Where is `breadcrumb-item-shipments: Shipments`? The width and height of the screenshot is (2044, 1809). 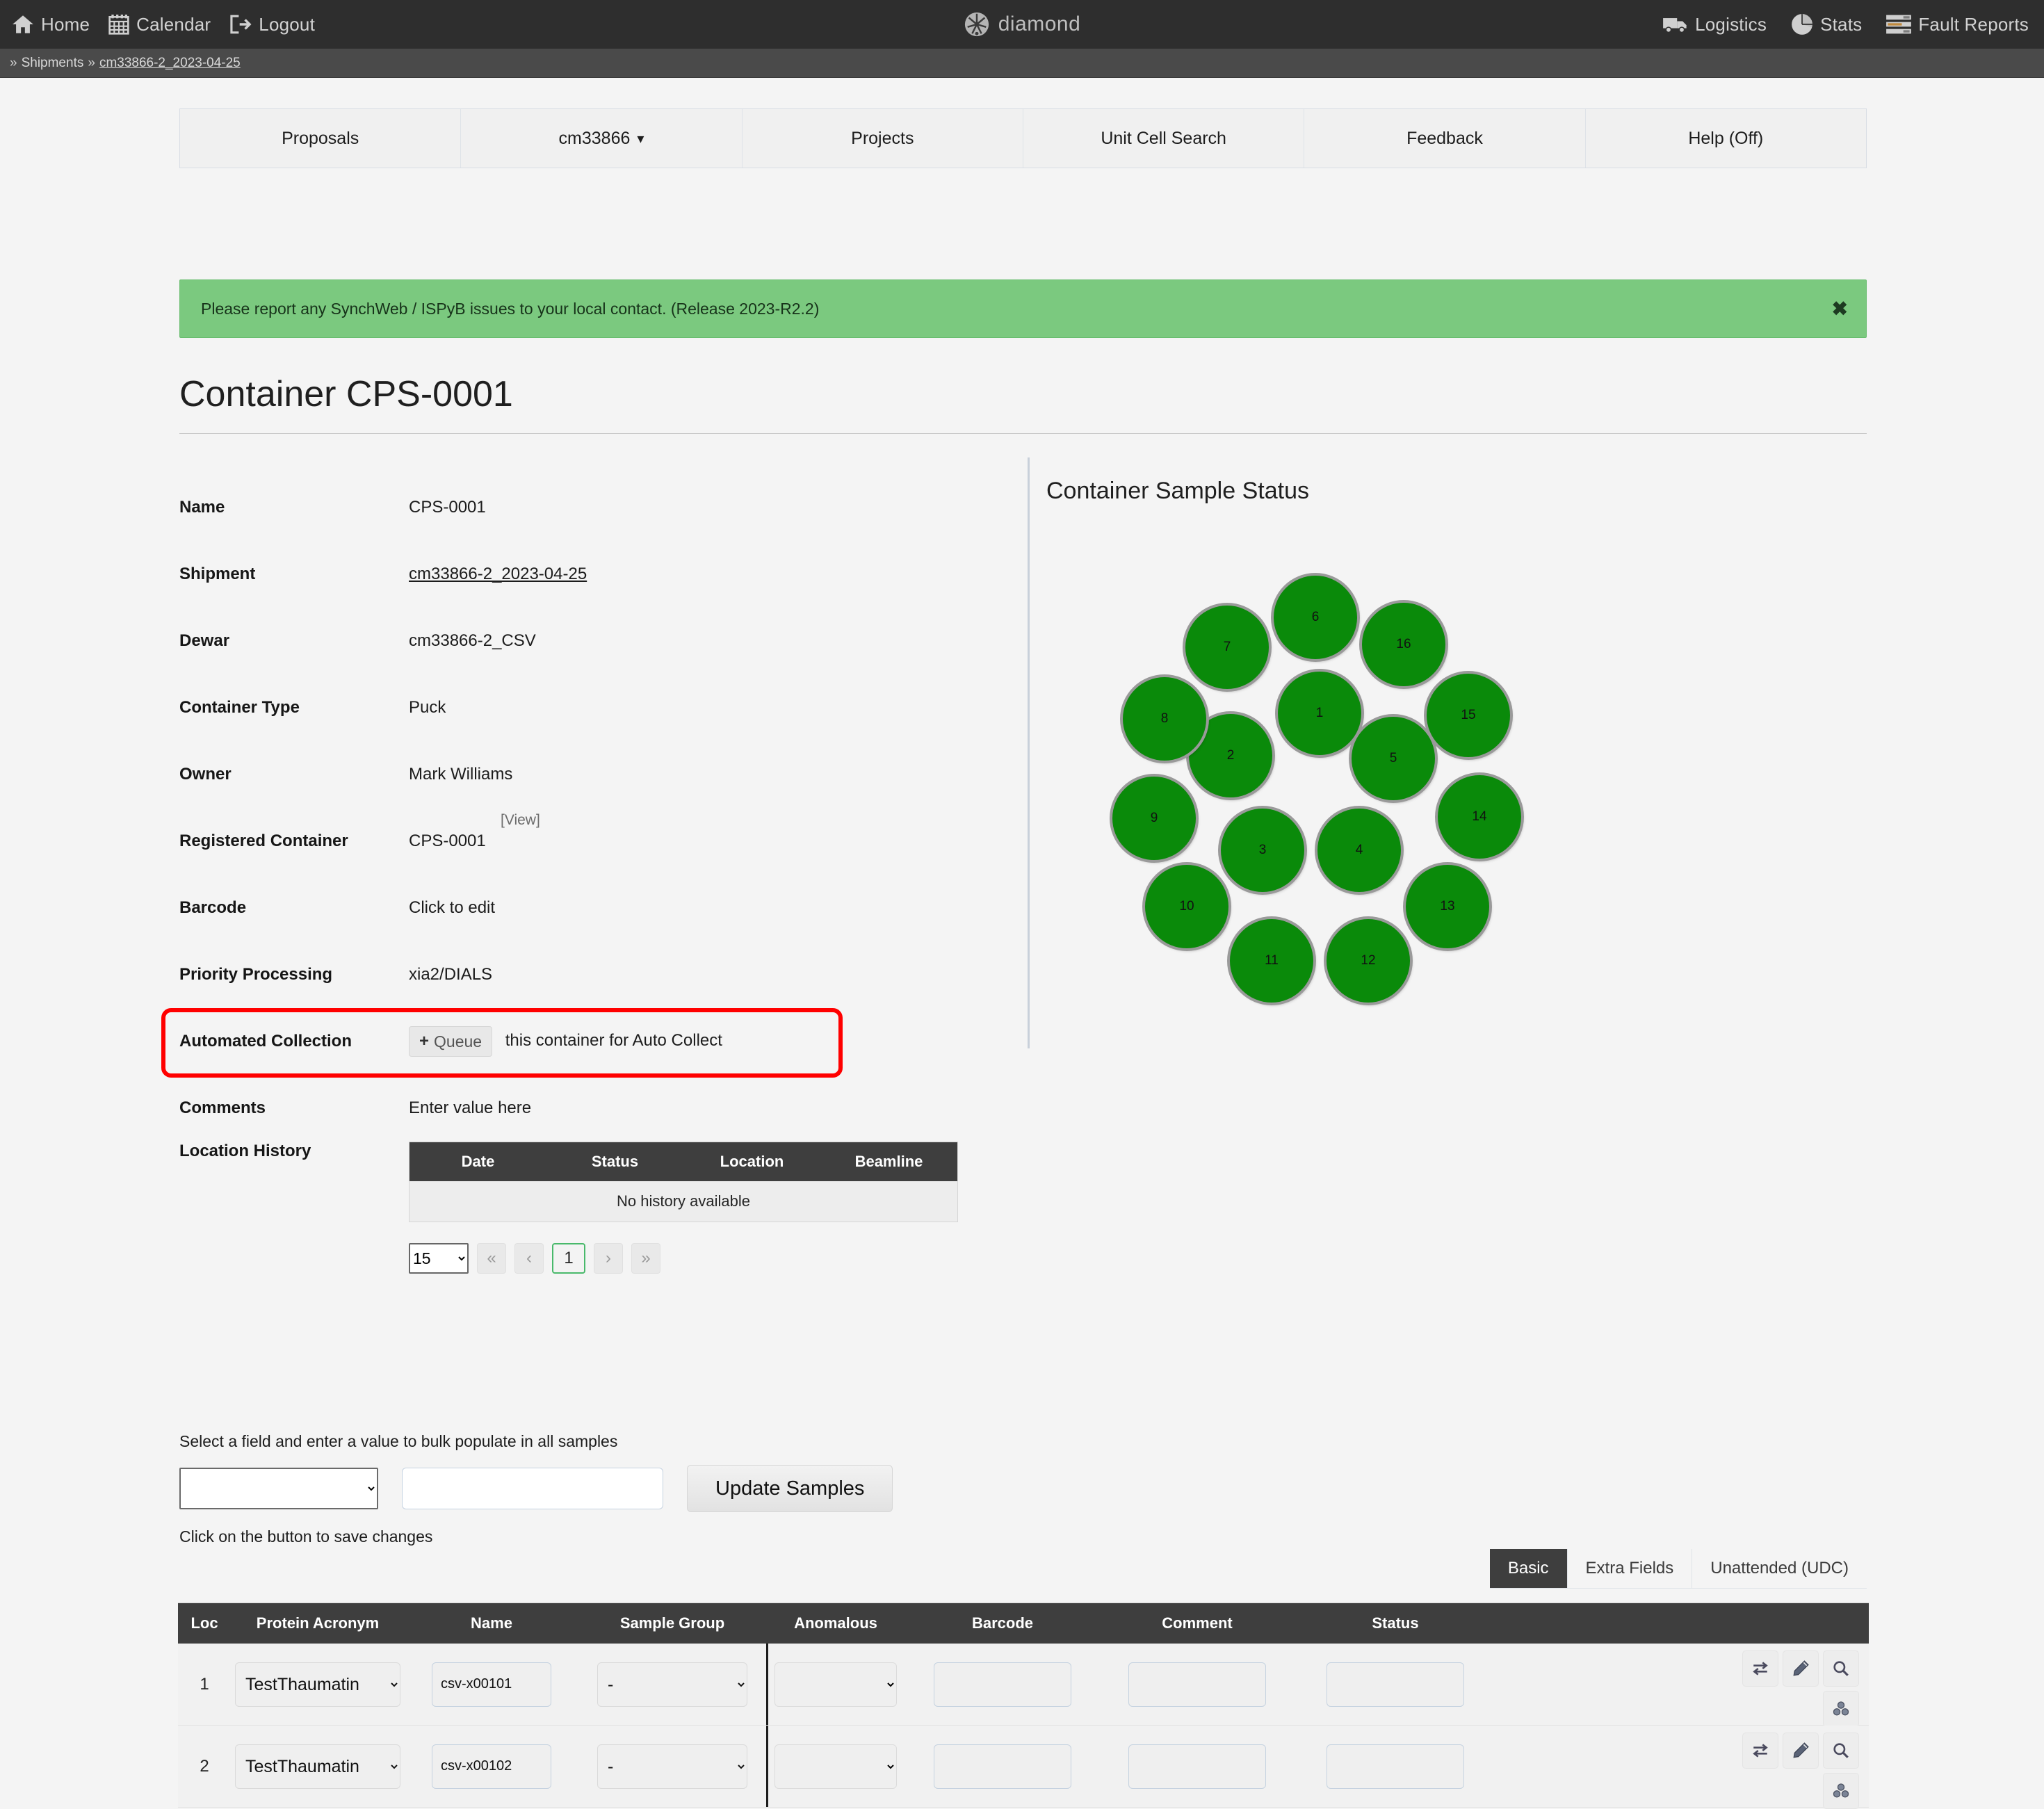
breadcrumb-item-shipments: Shipments is located at coordinates (53, 63).